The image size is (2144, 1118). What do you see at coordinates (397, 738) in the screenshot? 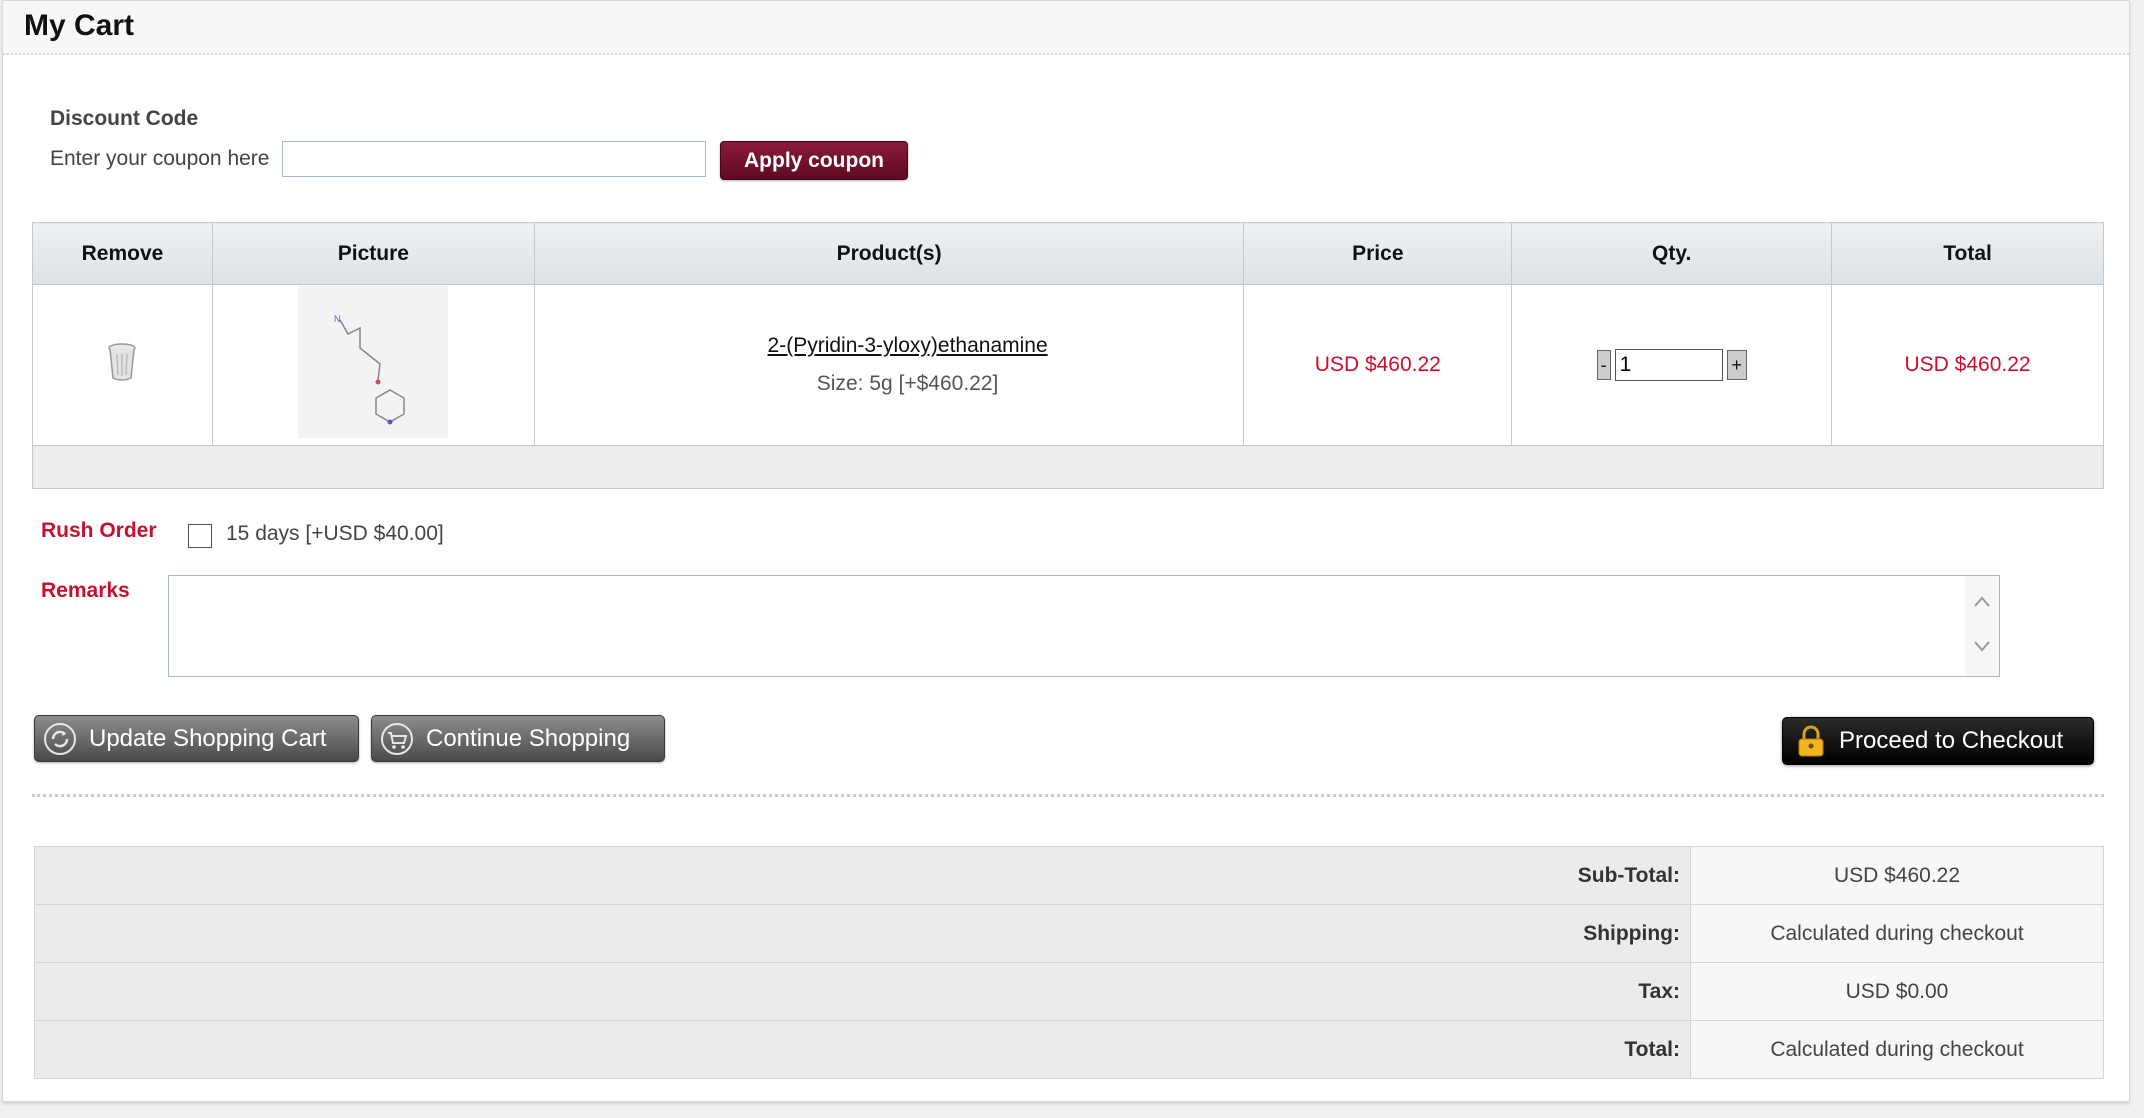
I see `shopping-cart-icon` at bounding box center [397, 738].